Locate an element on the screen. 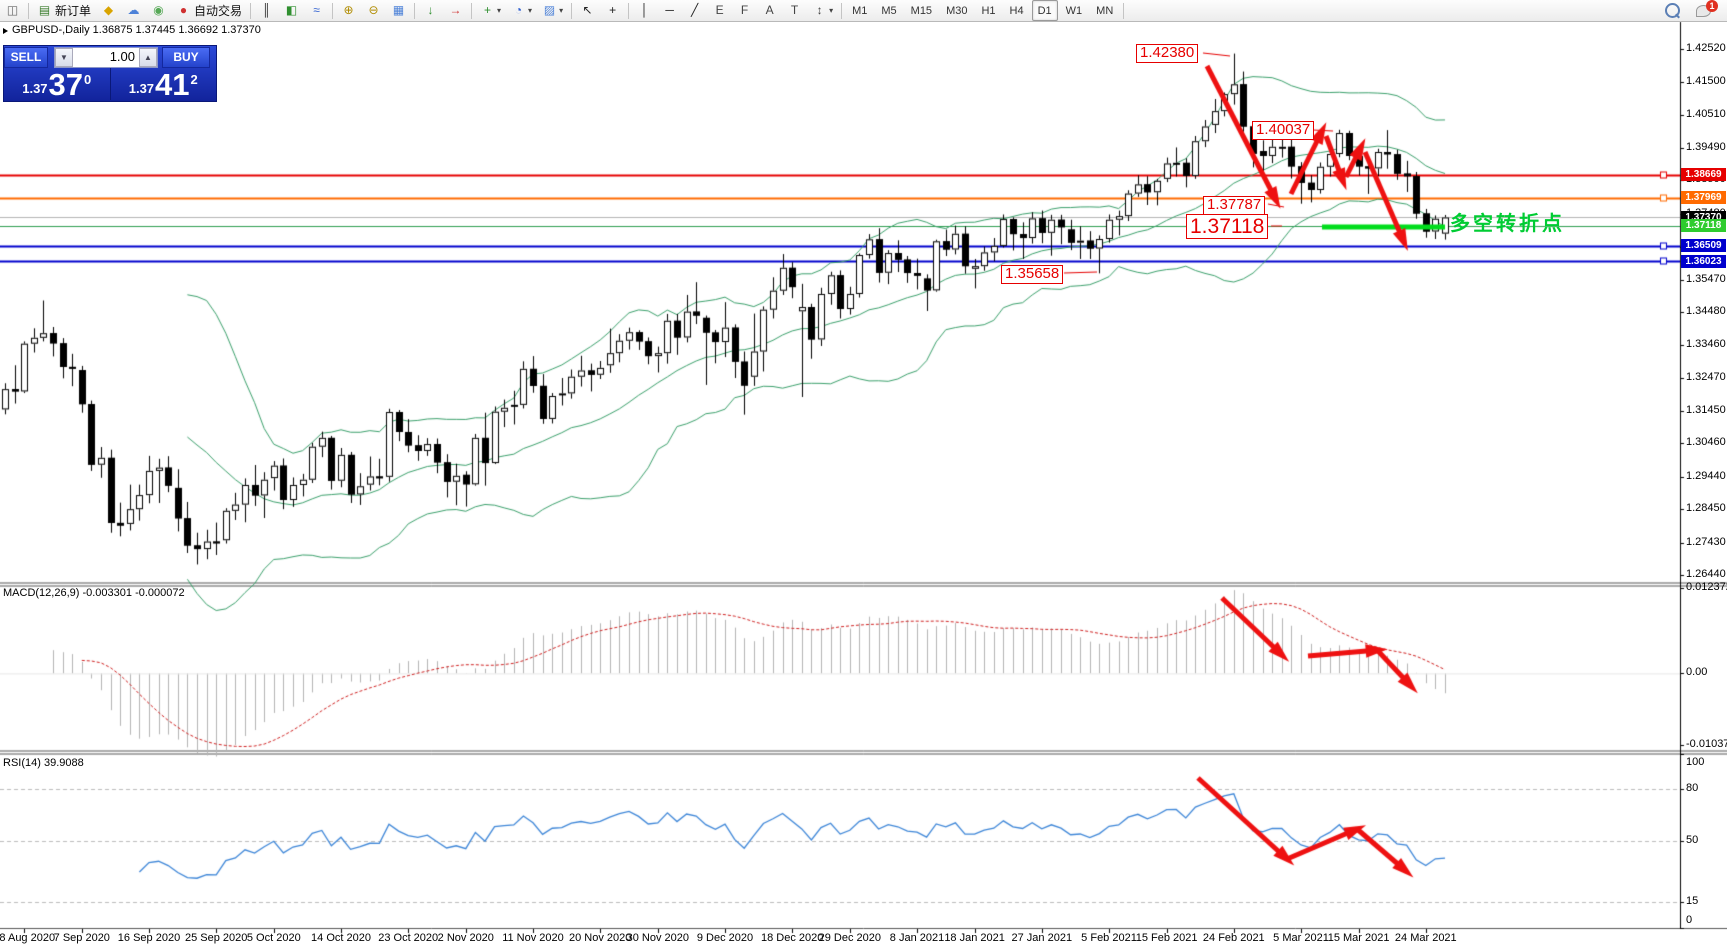 The width and height of the screenshot is (1727, 944). price-tick-label: 1.29440 is located at coordinates (1706, 475).